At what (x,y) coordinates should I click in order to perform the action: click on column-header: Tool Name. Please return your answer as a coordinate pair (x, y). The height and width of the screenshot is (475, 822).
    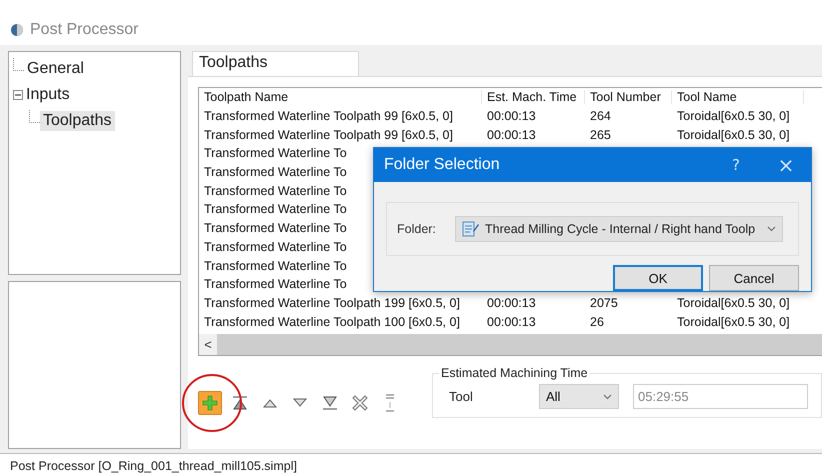
    Looking at the image, I should click on (738, 97).